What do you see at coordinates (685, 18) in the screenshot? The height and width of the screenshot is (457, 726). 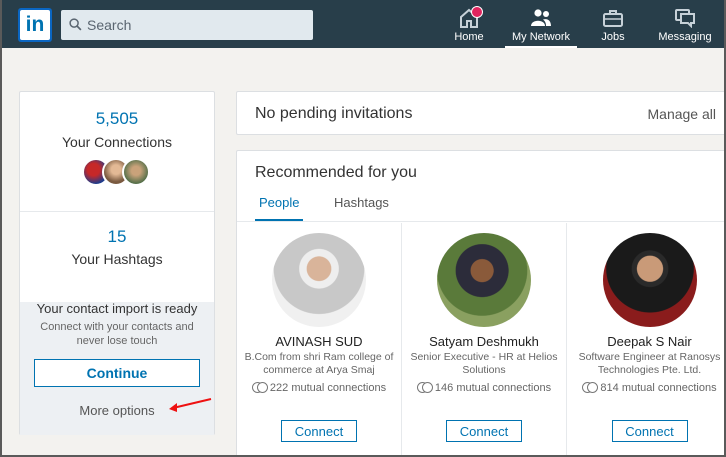 I see `messaging-icon` at bounding box center [685, 18].